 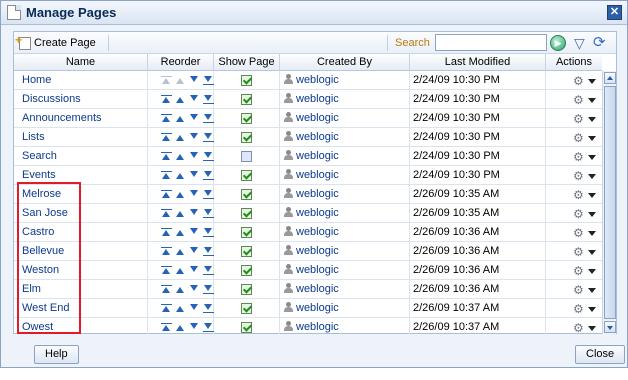 I want to click on vertical-scrollbar, so click(x=609, y=202).